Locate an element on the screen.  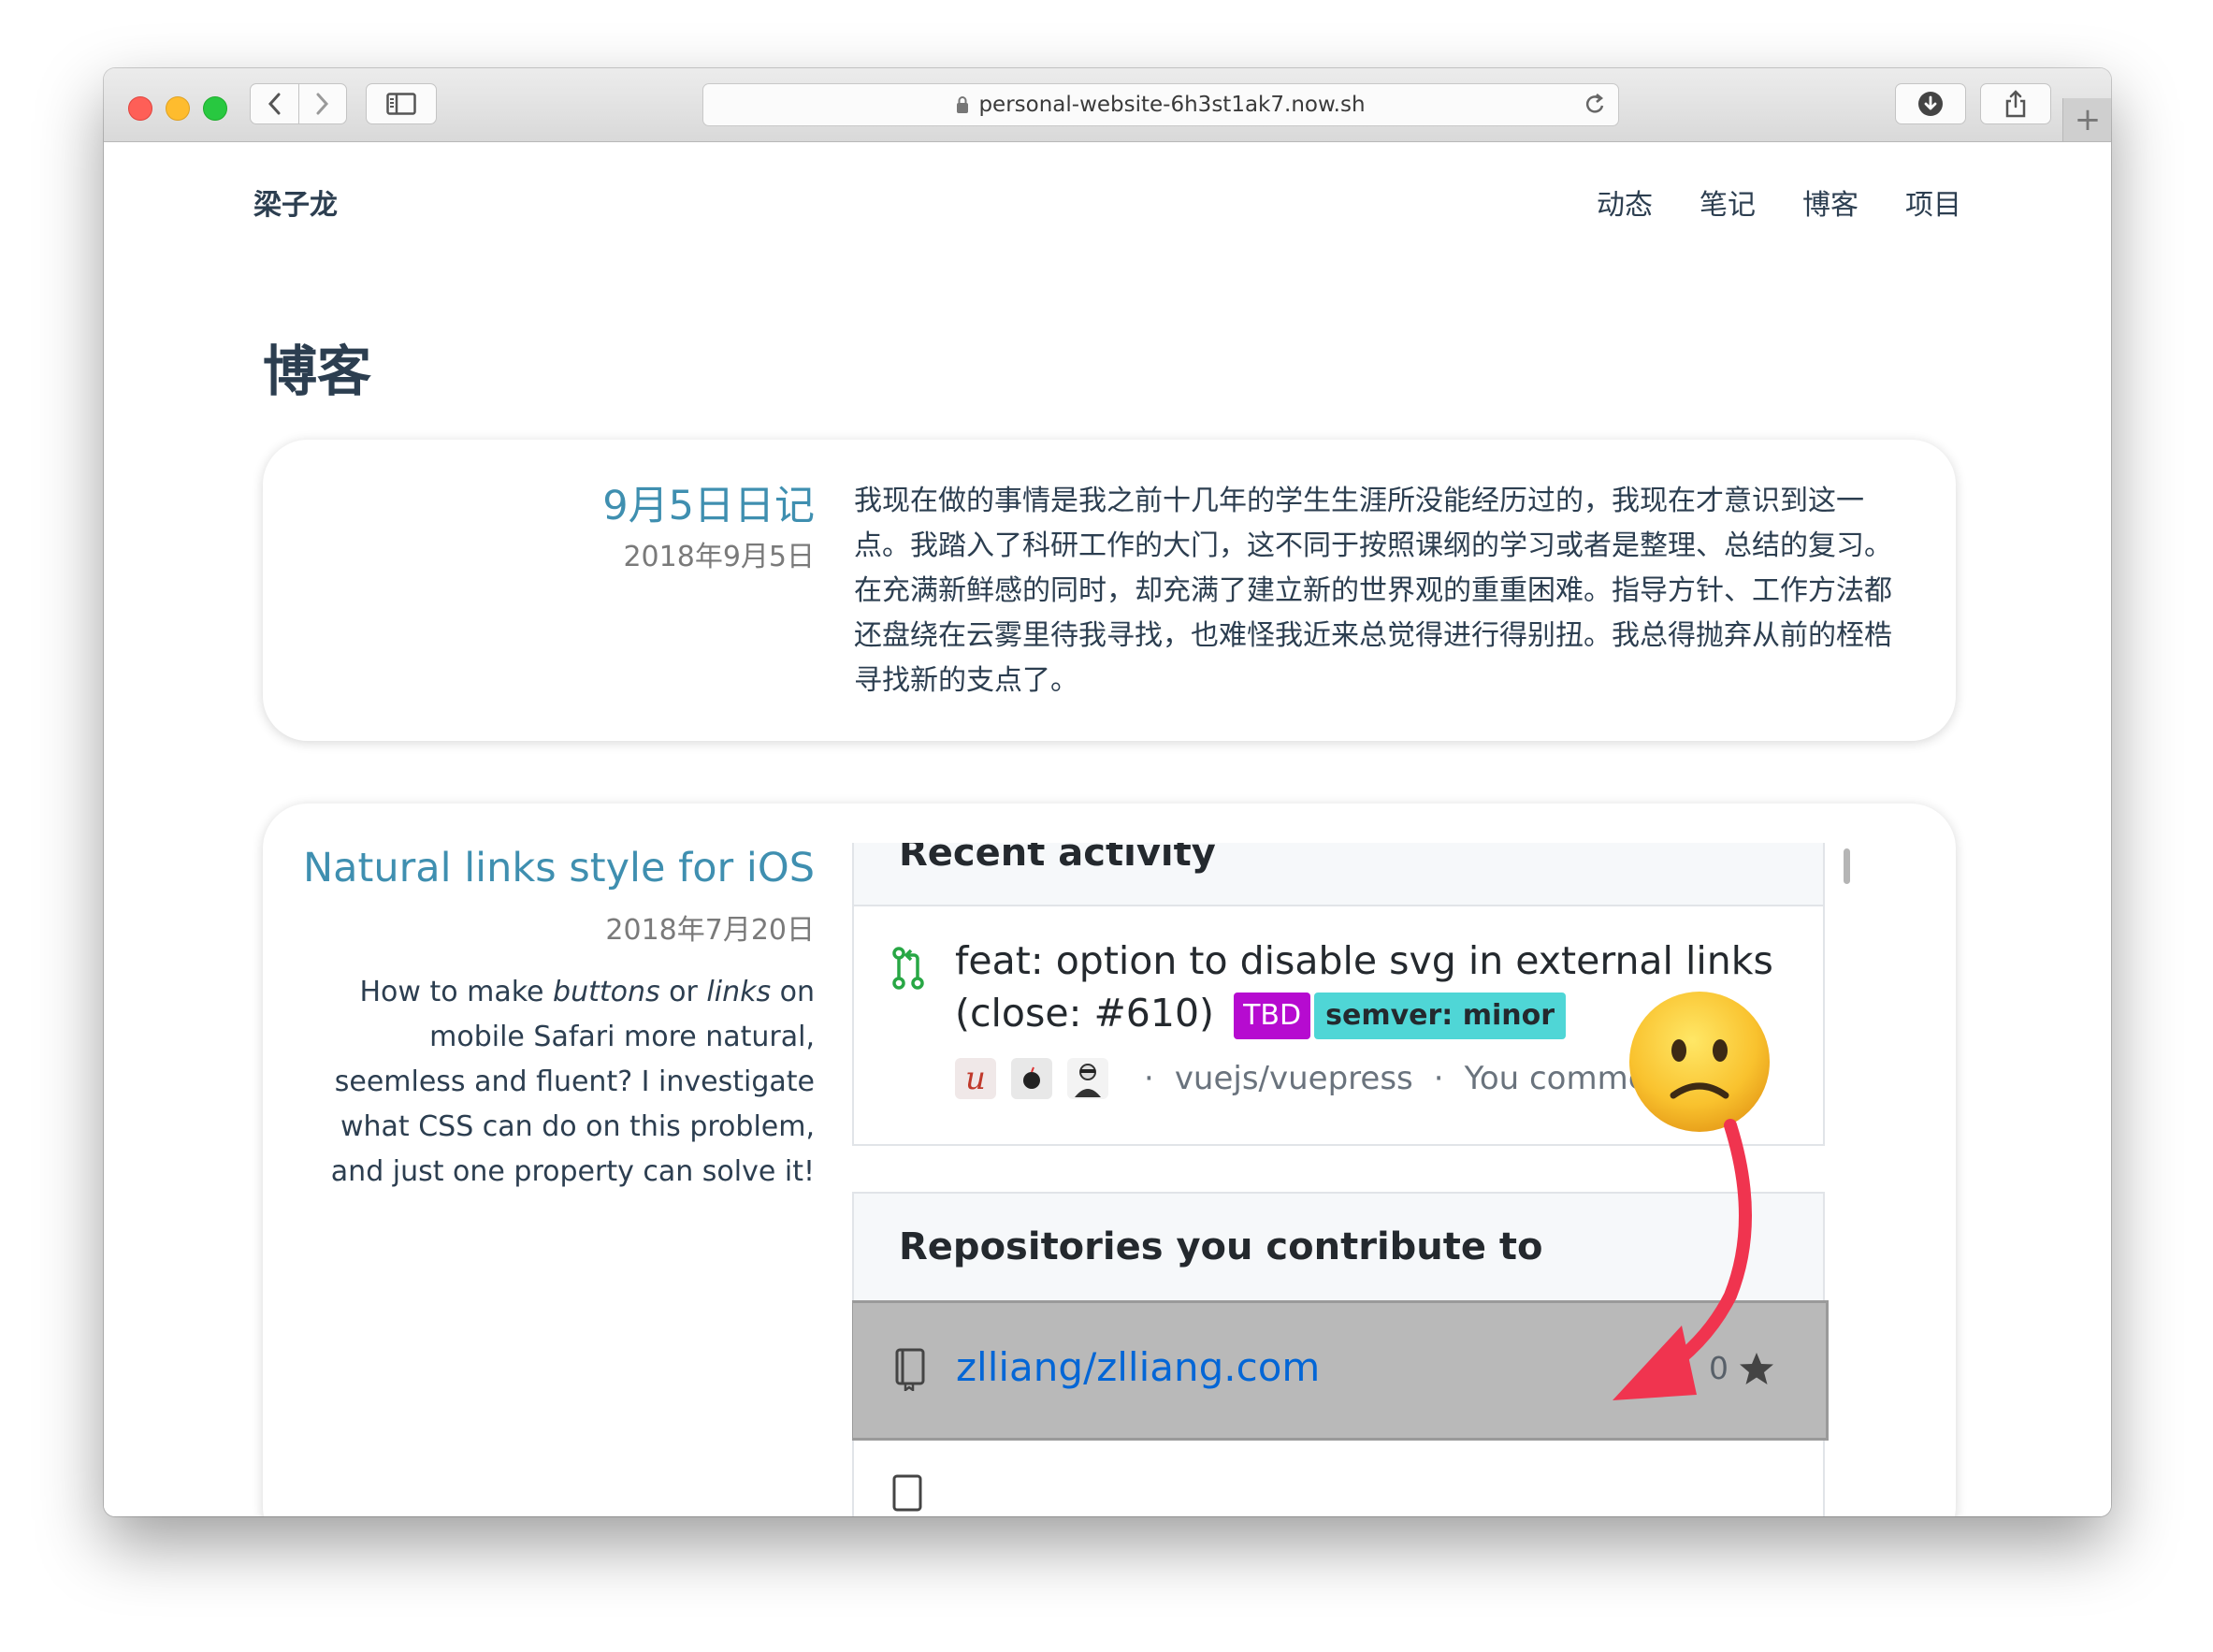
repositories-heading: Repositories you contribute to is located at coordinates (1221, 1246).